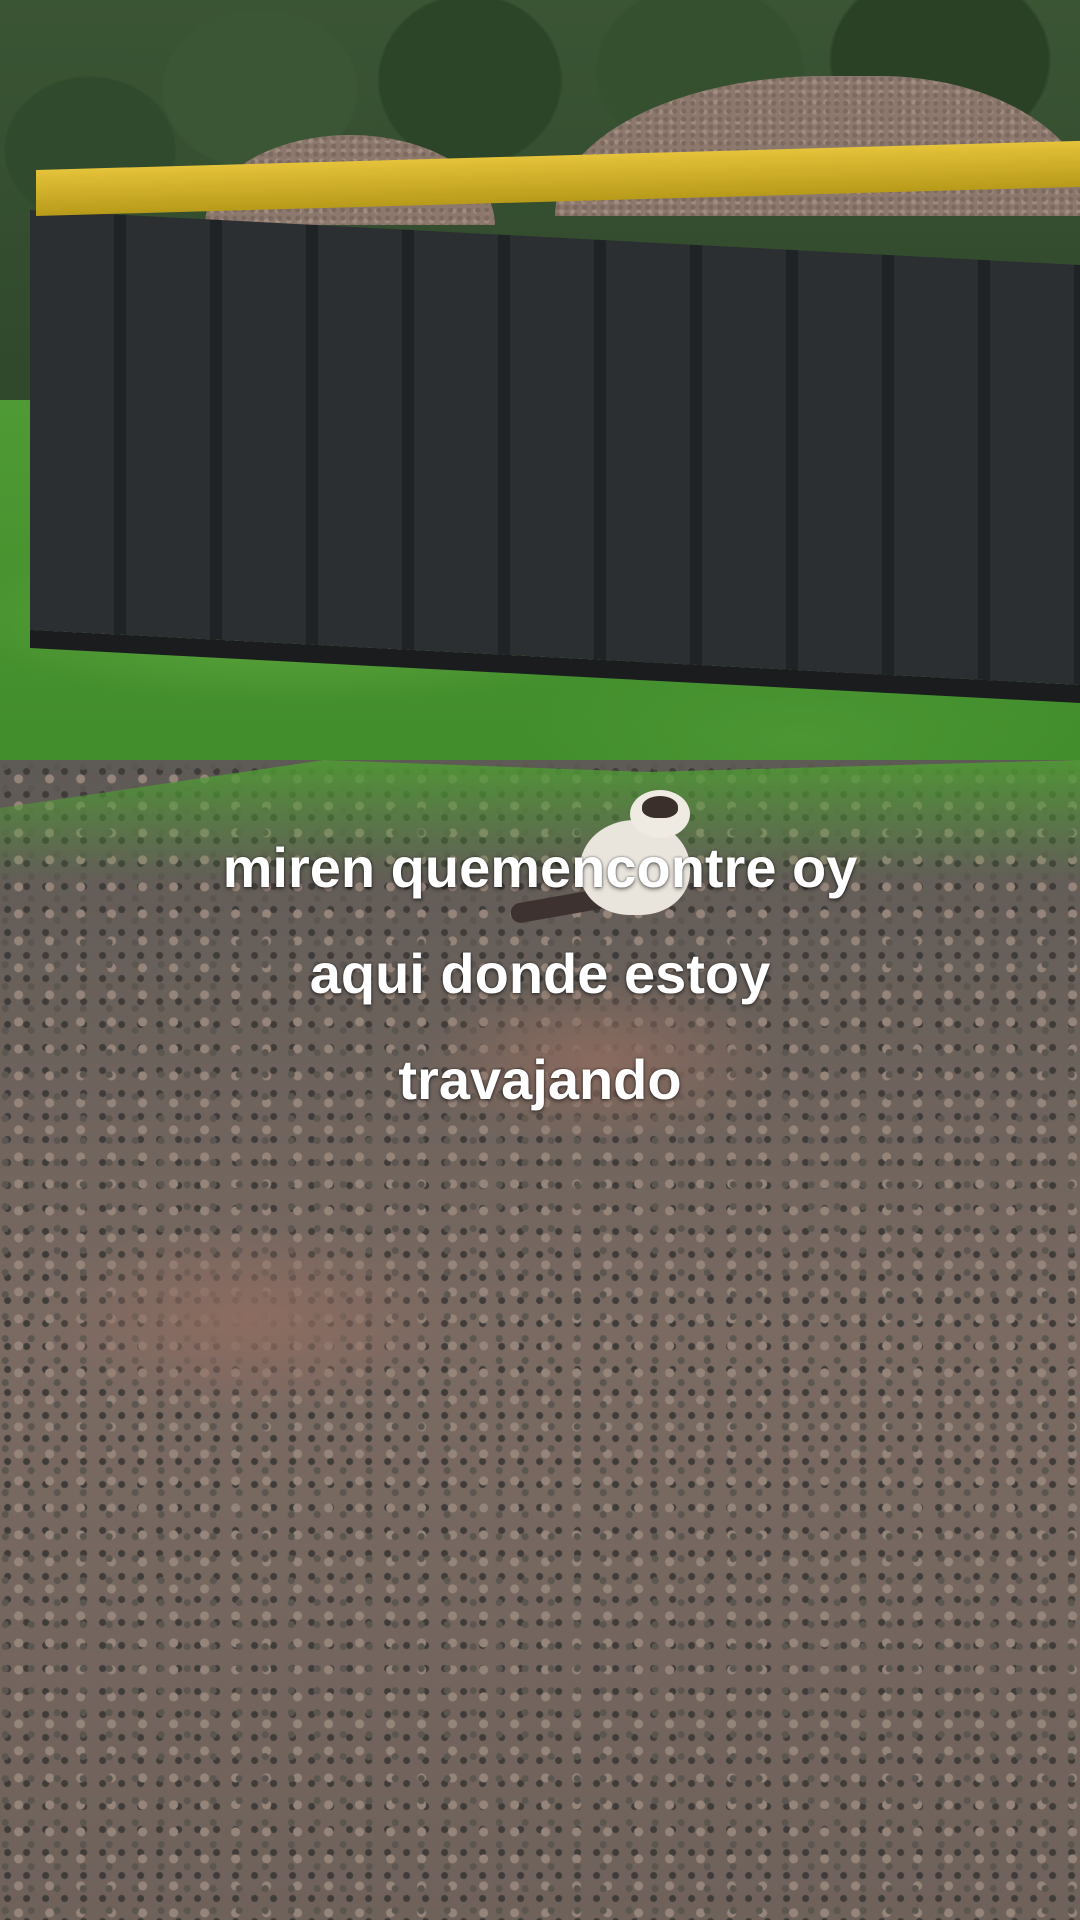 This screenshot has height=1920, width=1080. I want to click on caption-line-2: aqui donde estoy, so click(540, 973).